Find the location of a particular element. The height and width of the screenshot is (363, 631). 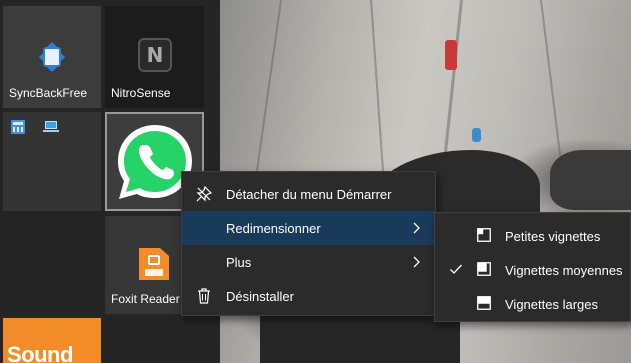

foxit-icon is located at coordinates (154, 264).